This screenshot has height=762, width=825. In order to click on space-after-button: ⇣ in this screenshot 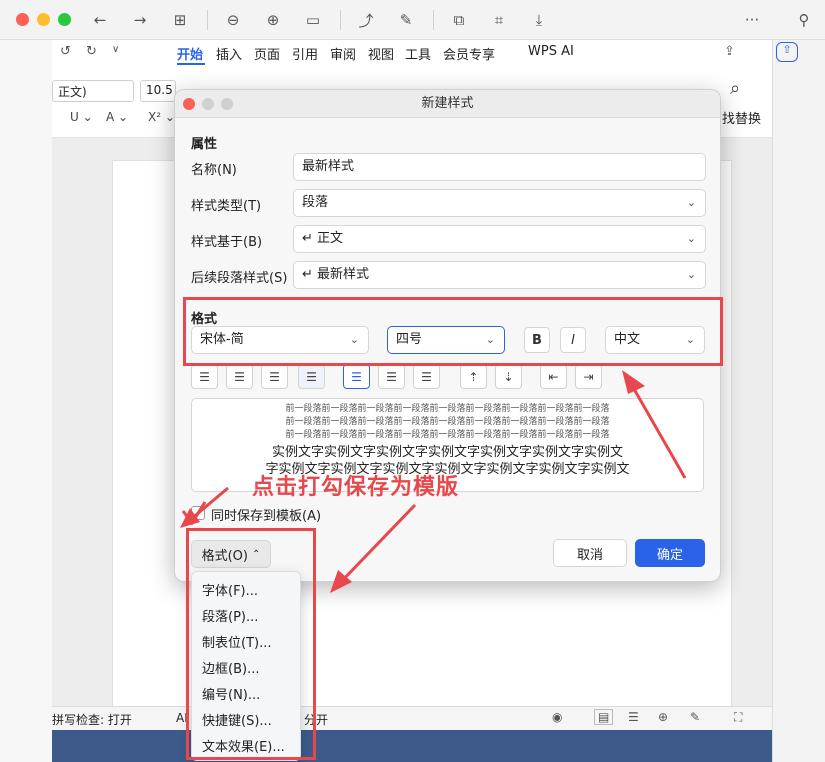, I will do `click(508, 376)`.